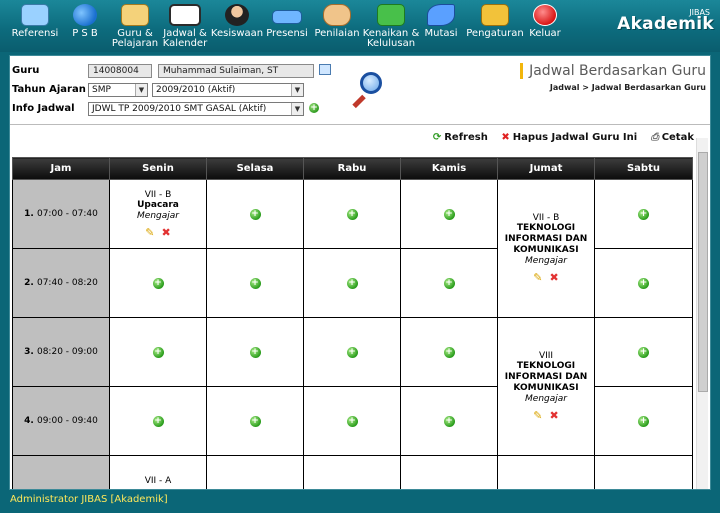 This screenshot has height=513, width=720. What do you see at coordinates (101, 90) in the screenshot?
I see `level-select-value: SMP` at bounding box center [101, 90].